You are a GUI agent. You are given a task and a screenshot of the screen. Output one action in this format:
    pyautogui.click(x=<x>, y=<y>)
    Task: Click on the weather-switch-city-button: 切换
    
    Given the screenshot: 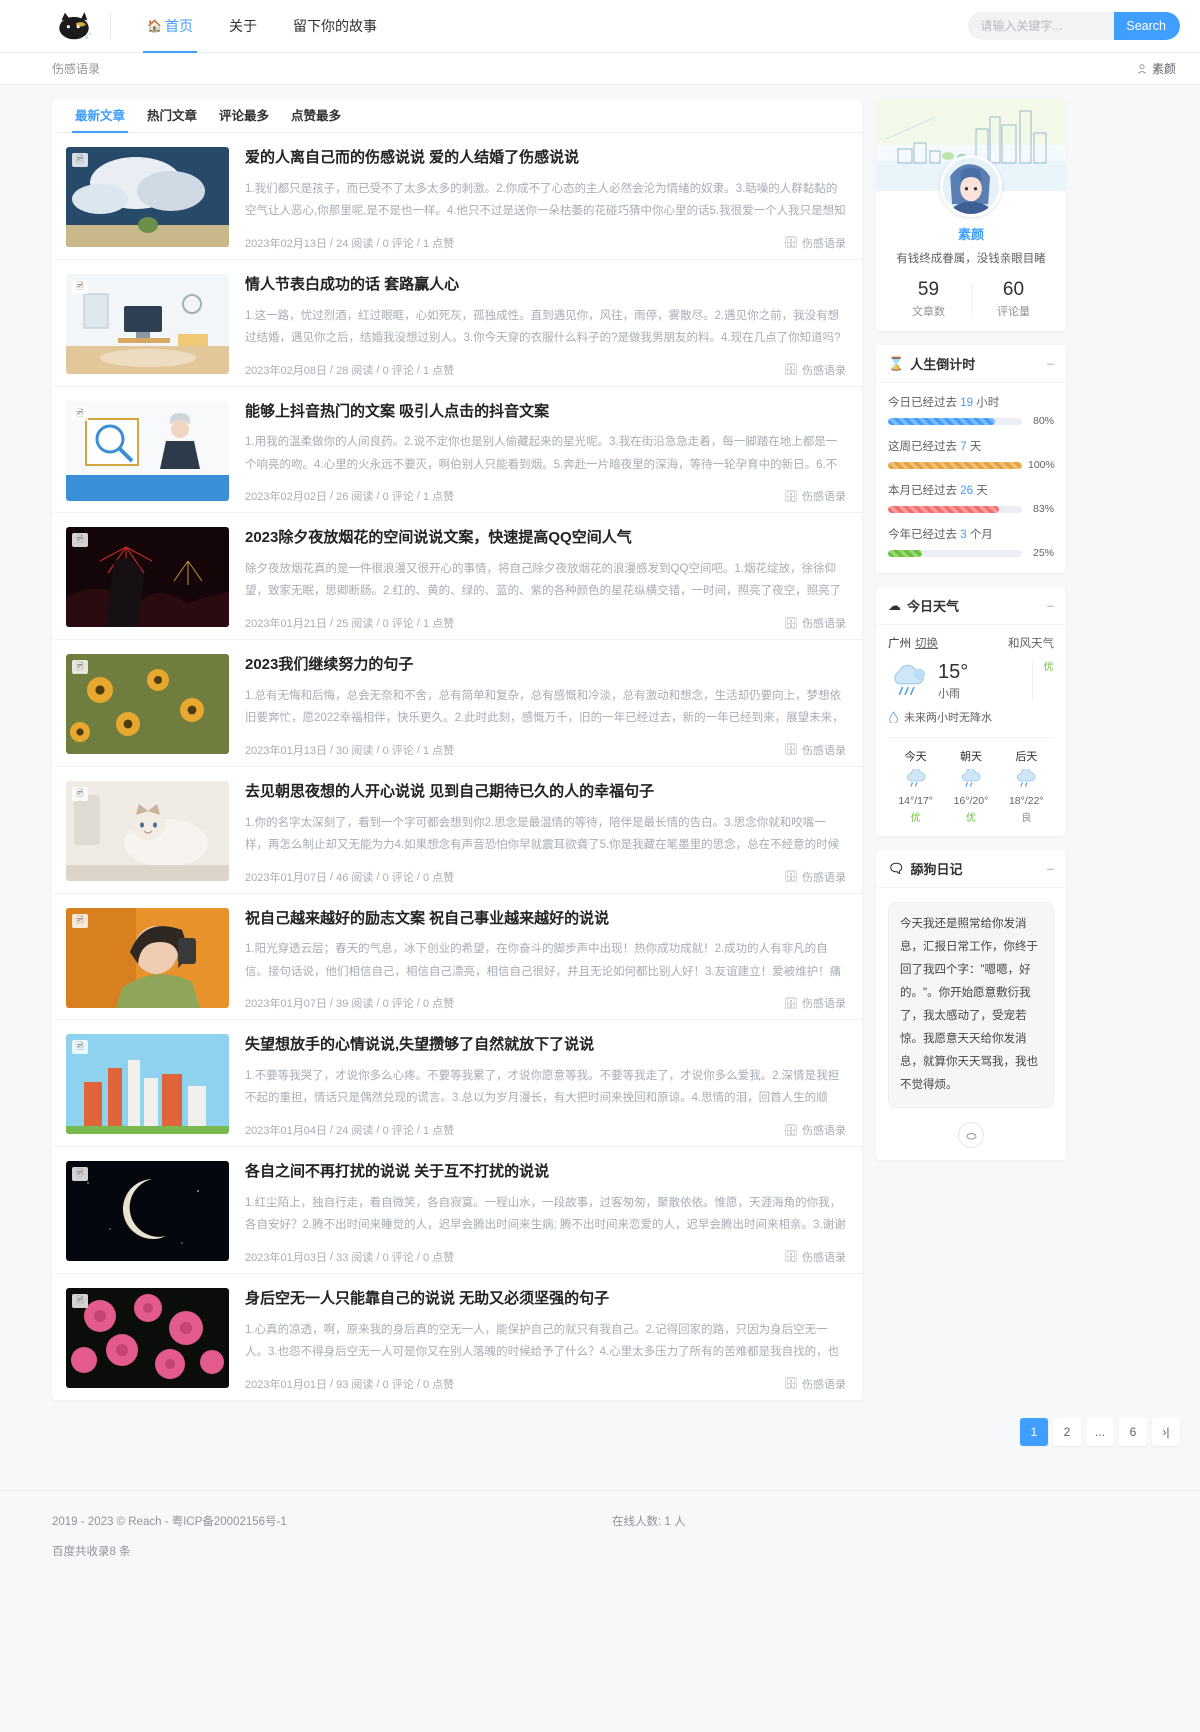 What is the action you would take?
    pyautogui.click(x=926, y=643)
    